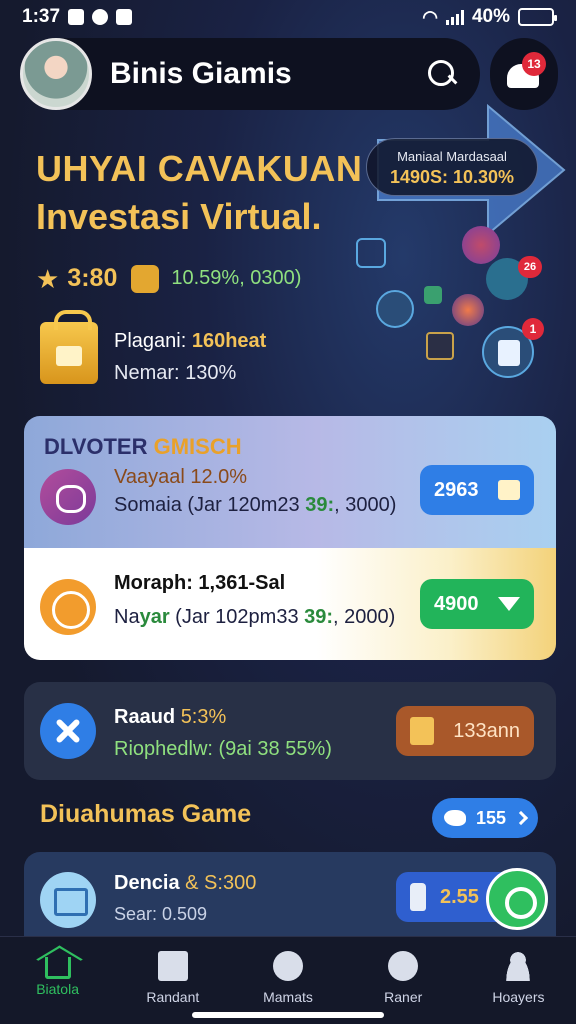 The height and width of the screenshot is (1024, 576). I want to click on wallet-icon, so click(509, 490).